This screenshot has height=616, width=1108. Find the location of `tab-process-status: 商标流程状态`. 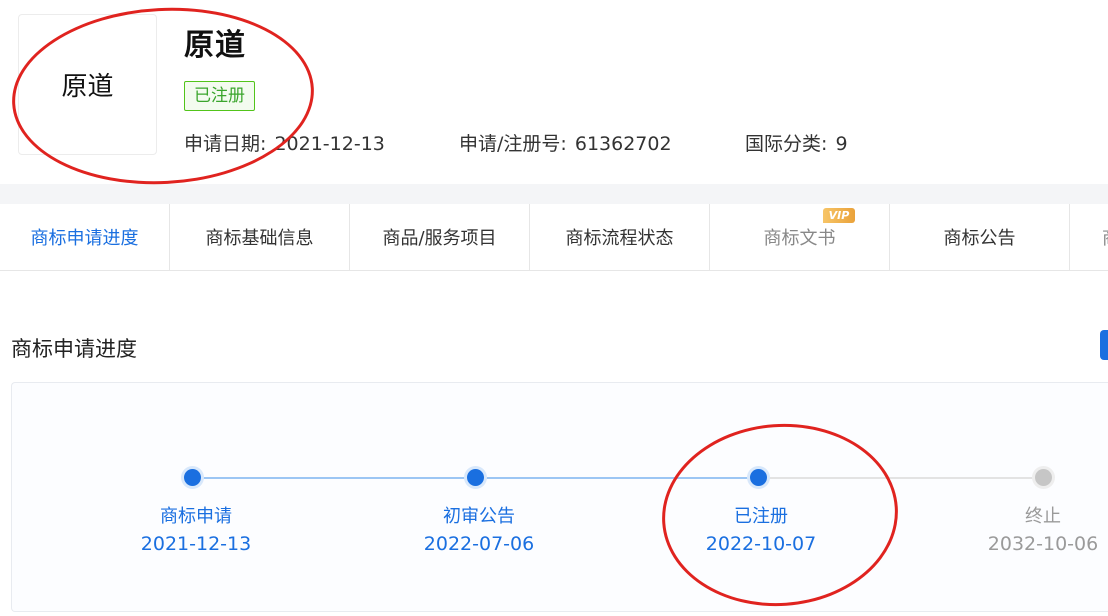

tab-process-status: 商标流程状态 is located at coordinates (620, 237).